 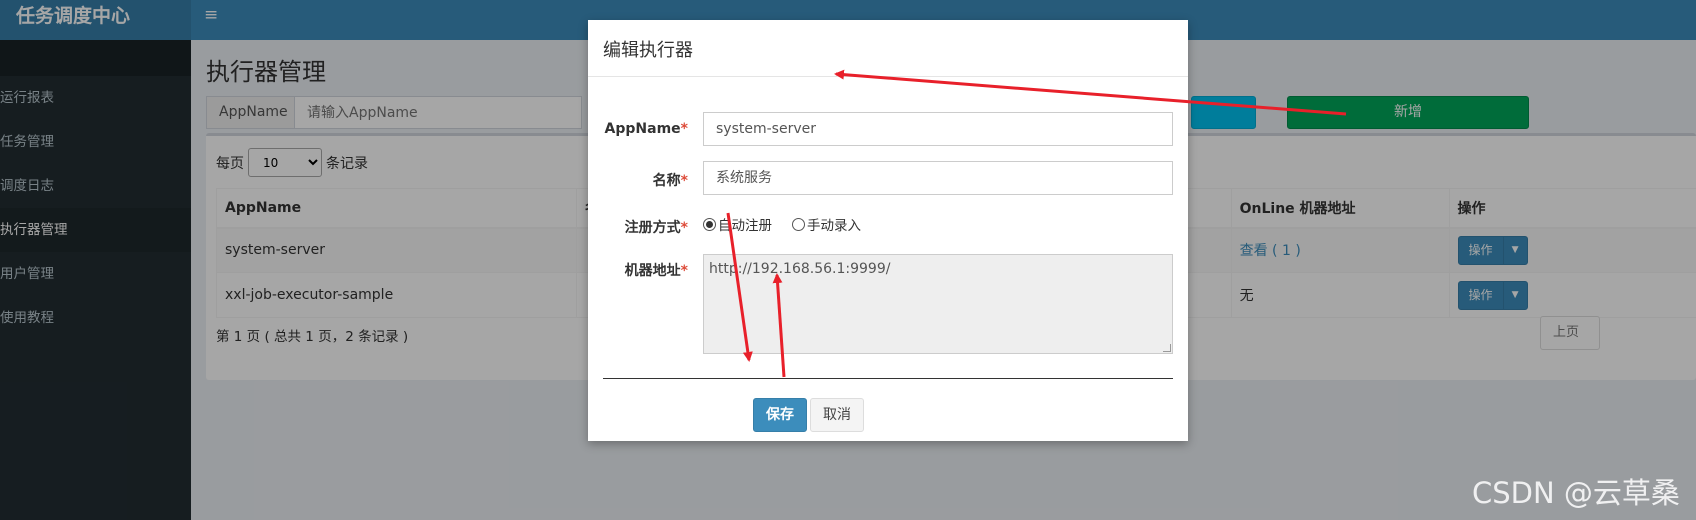 I want to click on csdn-watermark: CSDN @云草桑, so click(x=1576, y=493).